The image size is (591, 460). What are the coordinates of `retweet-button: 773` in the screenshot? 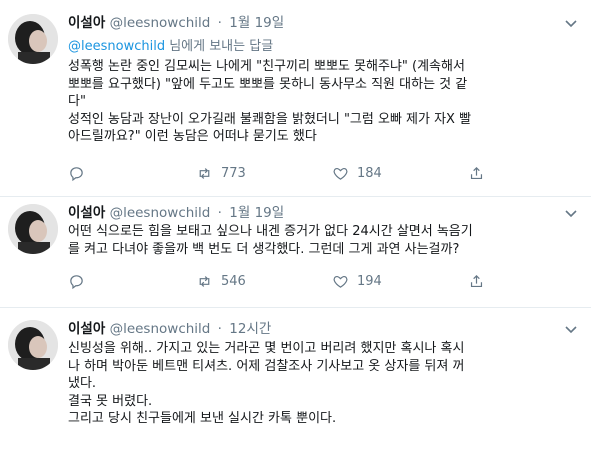 It's located at (221, 173).